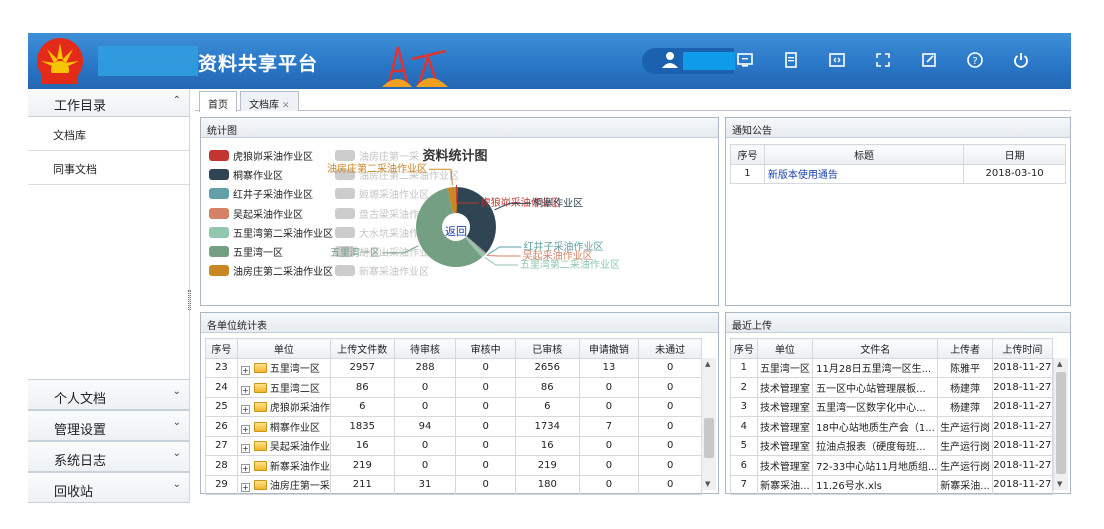  What do you see at coordinates (883, 60) in the screenshot?
I see `fullscreen-icon` at bounding box center [883, 60].